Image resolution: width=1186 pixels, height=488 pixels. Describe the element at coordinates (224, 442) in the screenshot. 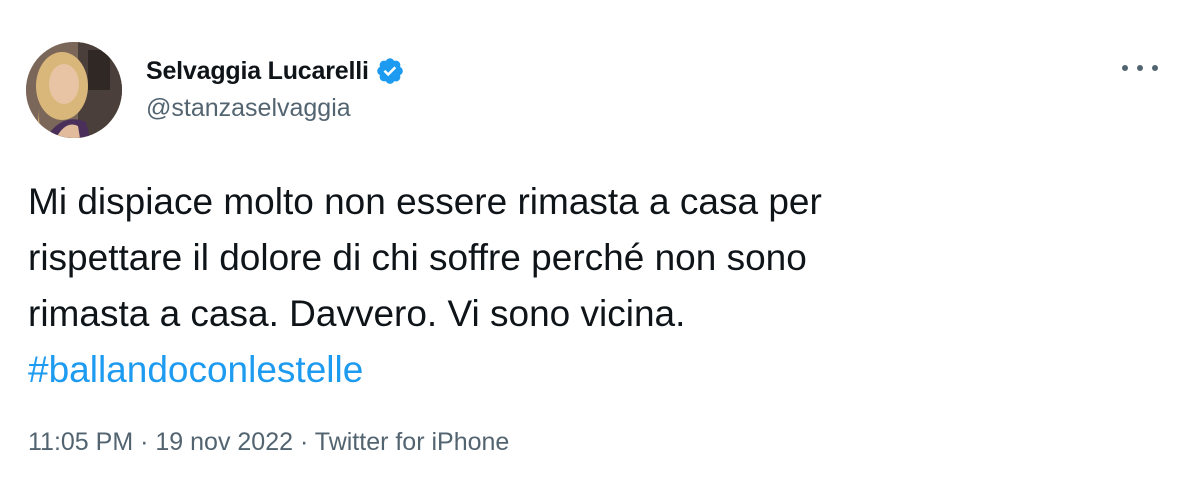

I see `tweet-date: 19 nov 2022` at that location.